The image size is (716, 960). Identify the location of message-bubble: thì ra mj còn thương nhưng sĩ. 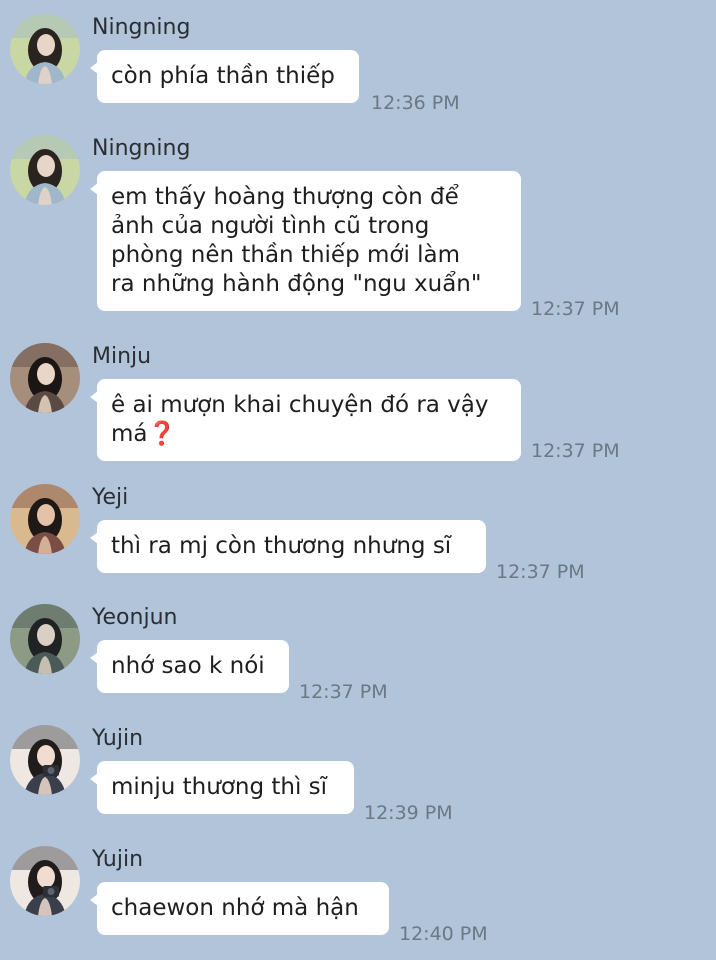
(288, 546).